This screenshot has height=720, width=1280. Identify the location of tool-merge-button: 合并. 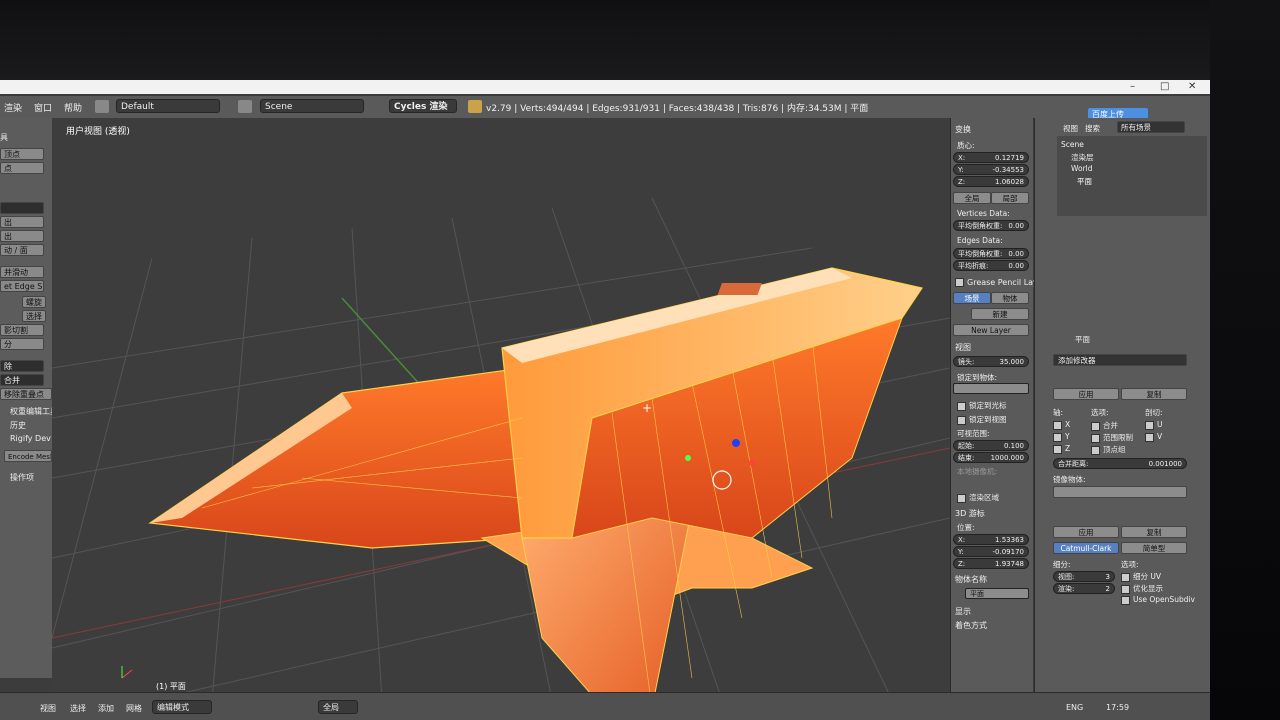
(22, 380).